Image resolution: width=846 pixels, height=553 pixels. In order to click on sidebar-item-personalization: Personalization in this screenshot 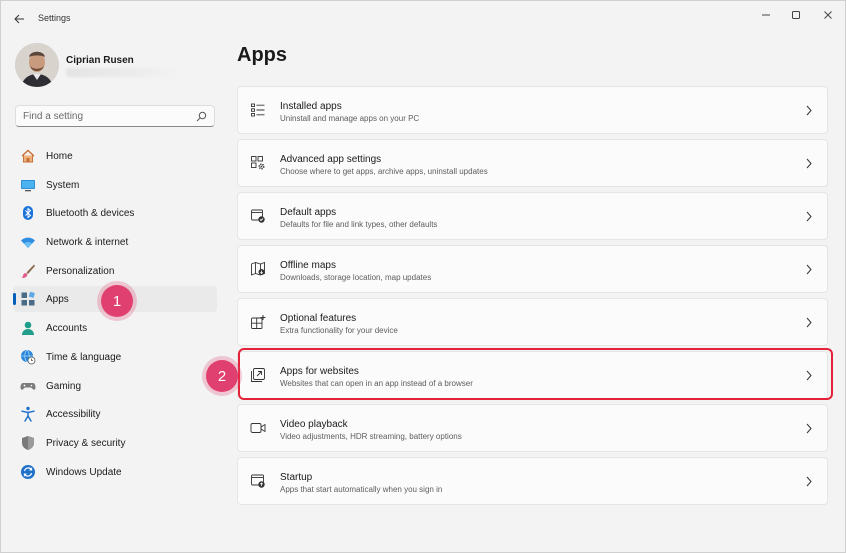, I will do `click(115, 271)`.